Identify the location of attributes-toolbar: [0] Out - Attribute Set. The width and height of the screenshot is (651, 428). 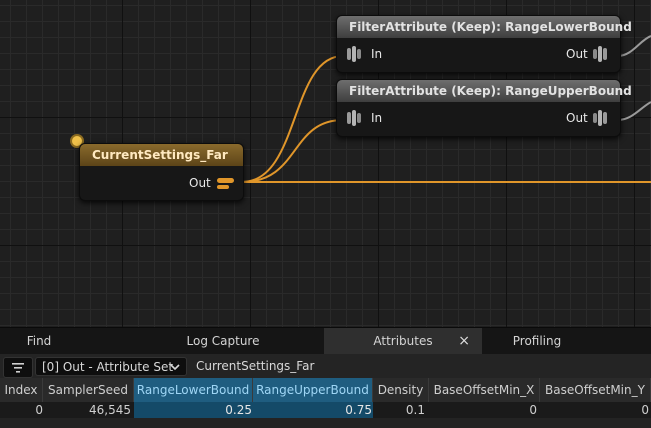
(325, 366).